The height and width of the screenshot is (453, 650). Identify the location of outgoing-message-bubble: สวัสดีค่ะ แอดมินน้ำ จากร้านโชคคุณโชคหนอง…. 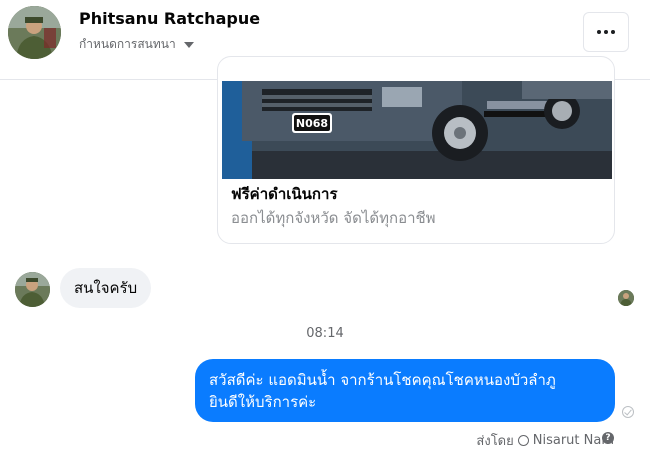
(405, 390).